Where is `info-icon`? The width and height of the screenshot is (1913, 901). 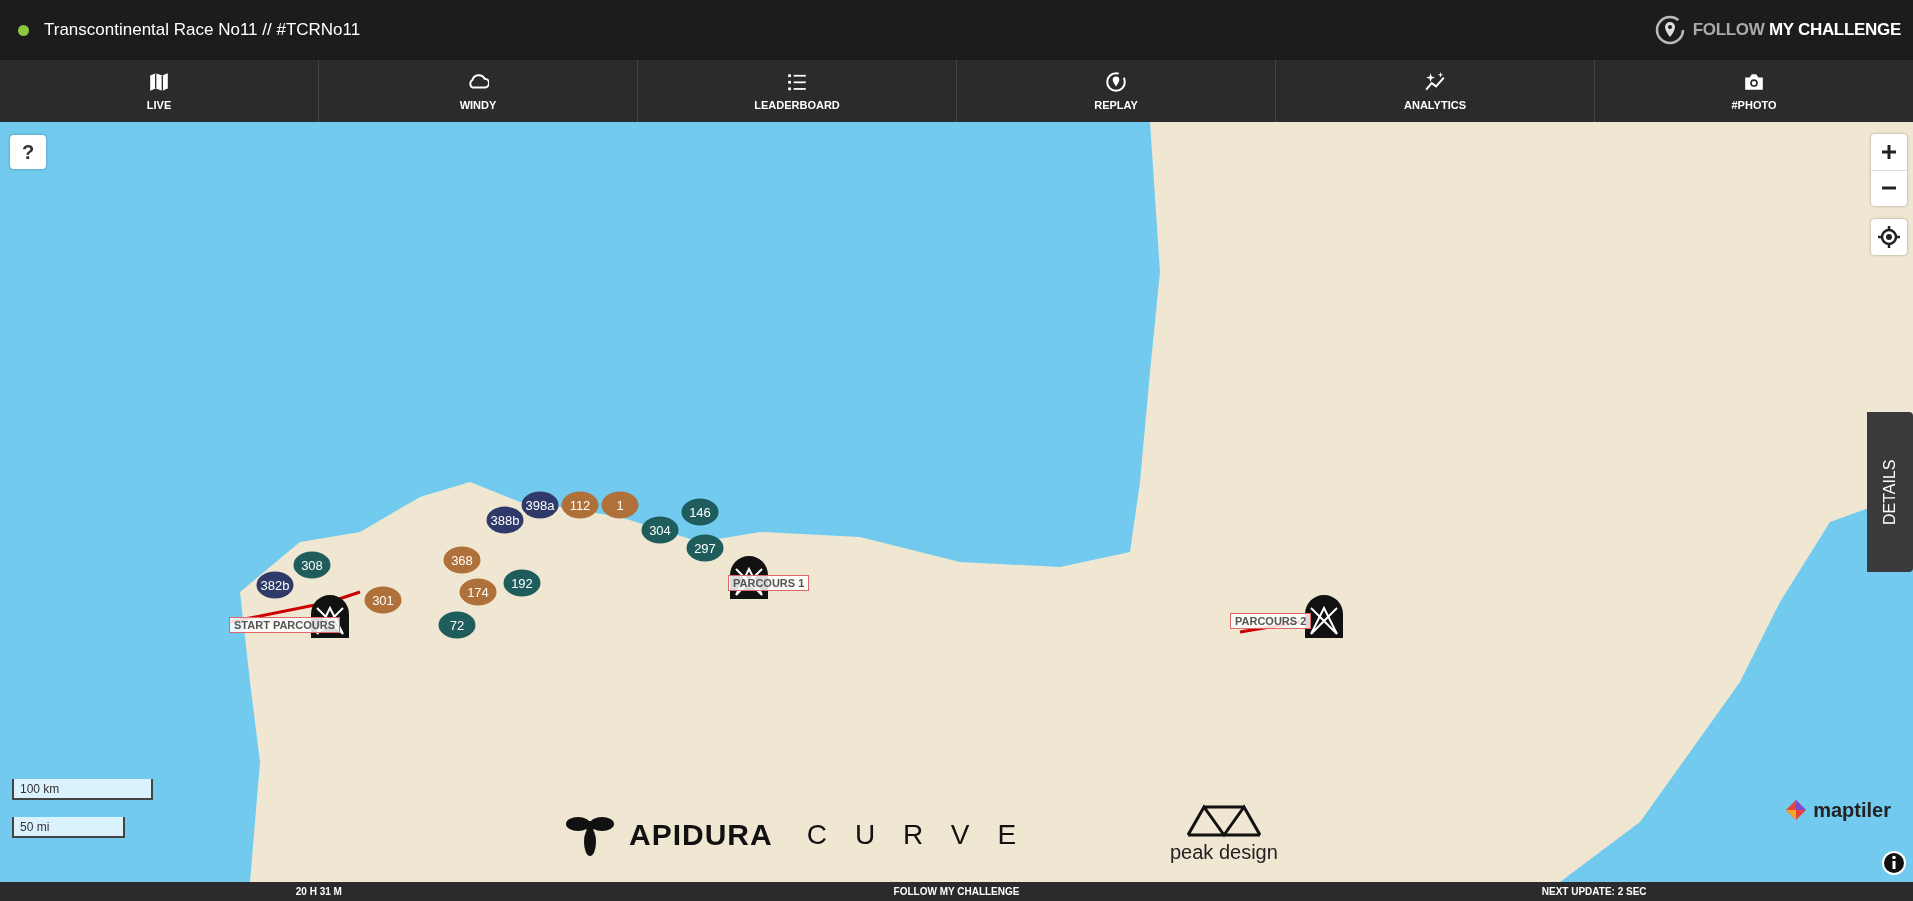 info-icon is located at coordinates (1894, 863).